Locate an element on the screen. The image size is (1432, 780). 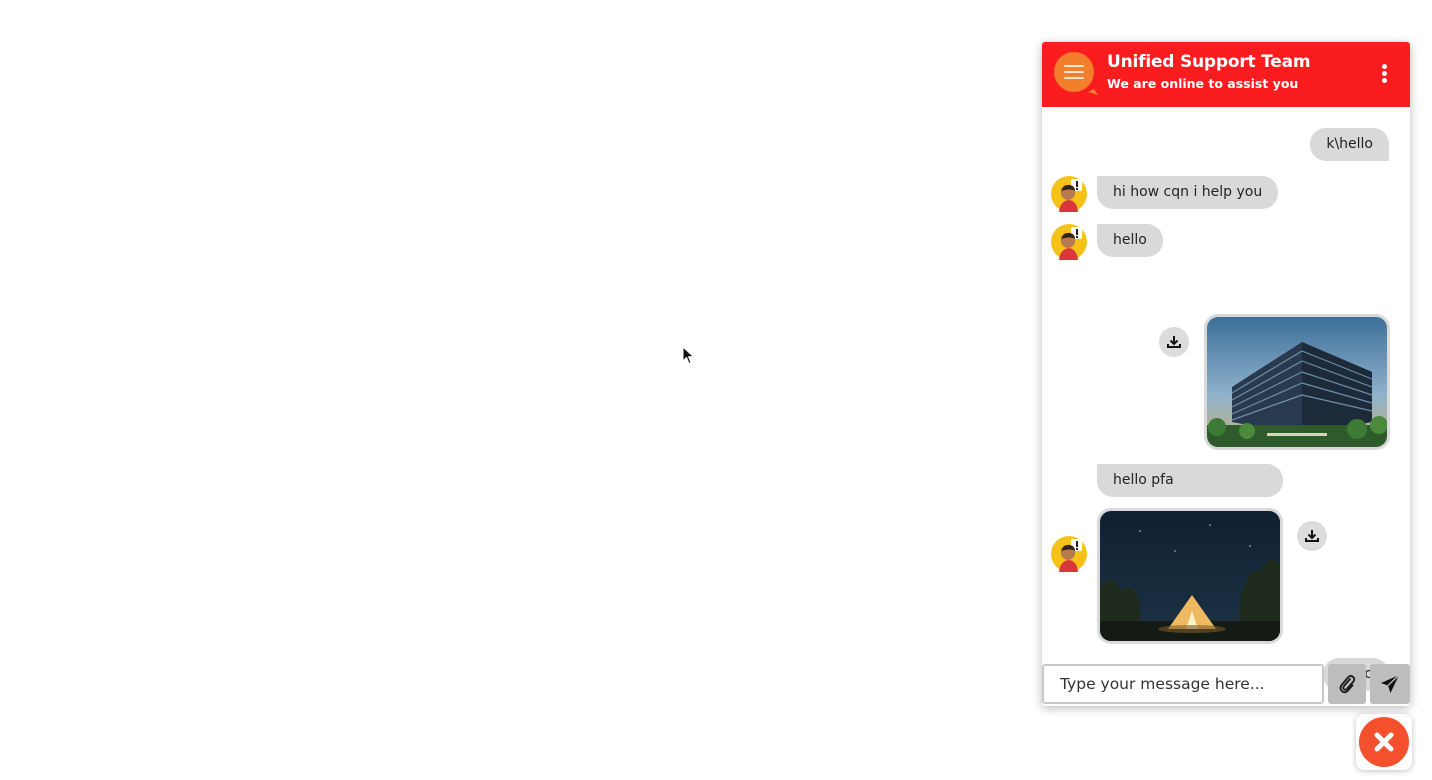
paperclip-icon is located at coordinates (1347, 684).